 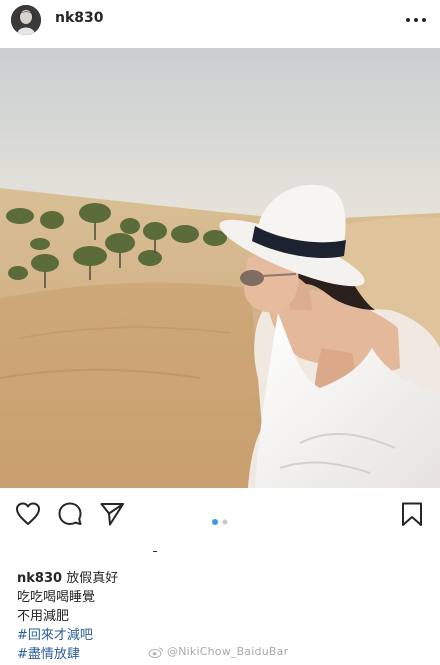 I want to click on watermark-text: @NikiChow_BaiduBar, so click(x=228, y=651).